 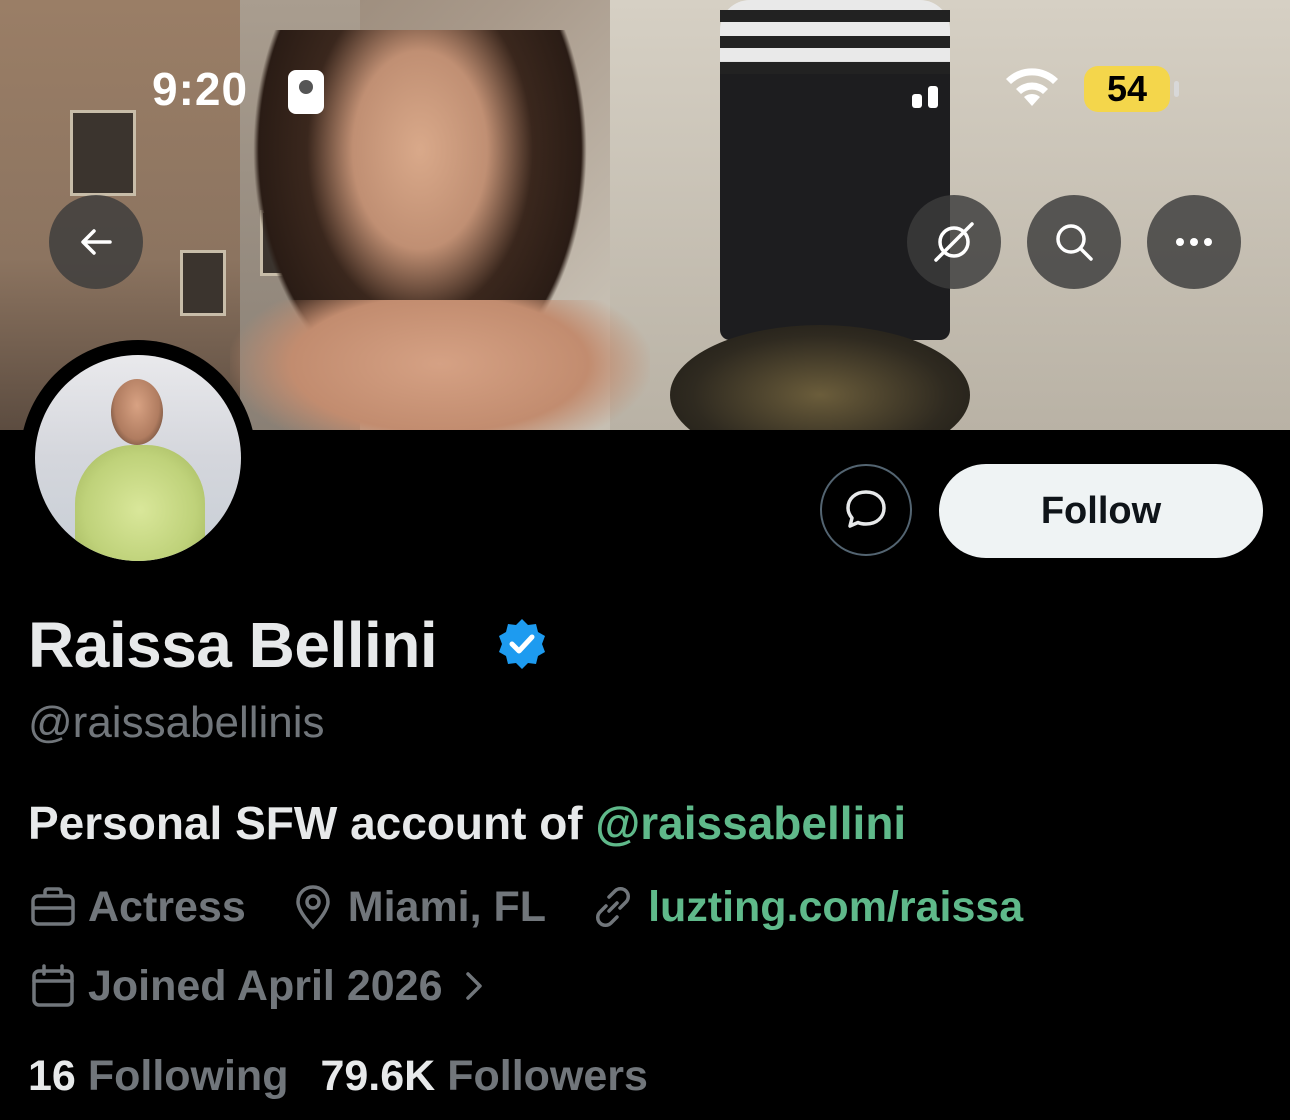 I want to click on more-icon, so click(x=1194, y=242).